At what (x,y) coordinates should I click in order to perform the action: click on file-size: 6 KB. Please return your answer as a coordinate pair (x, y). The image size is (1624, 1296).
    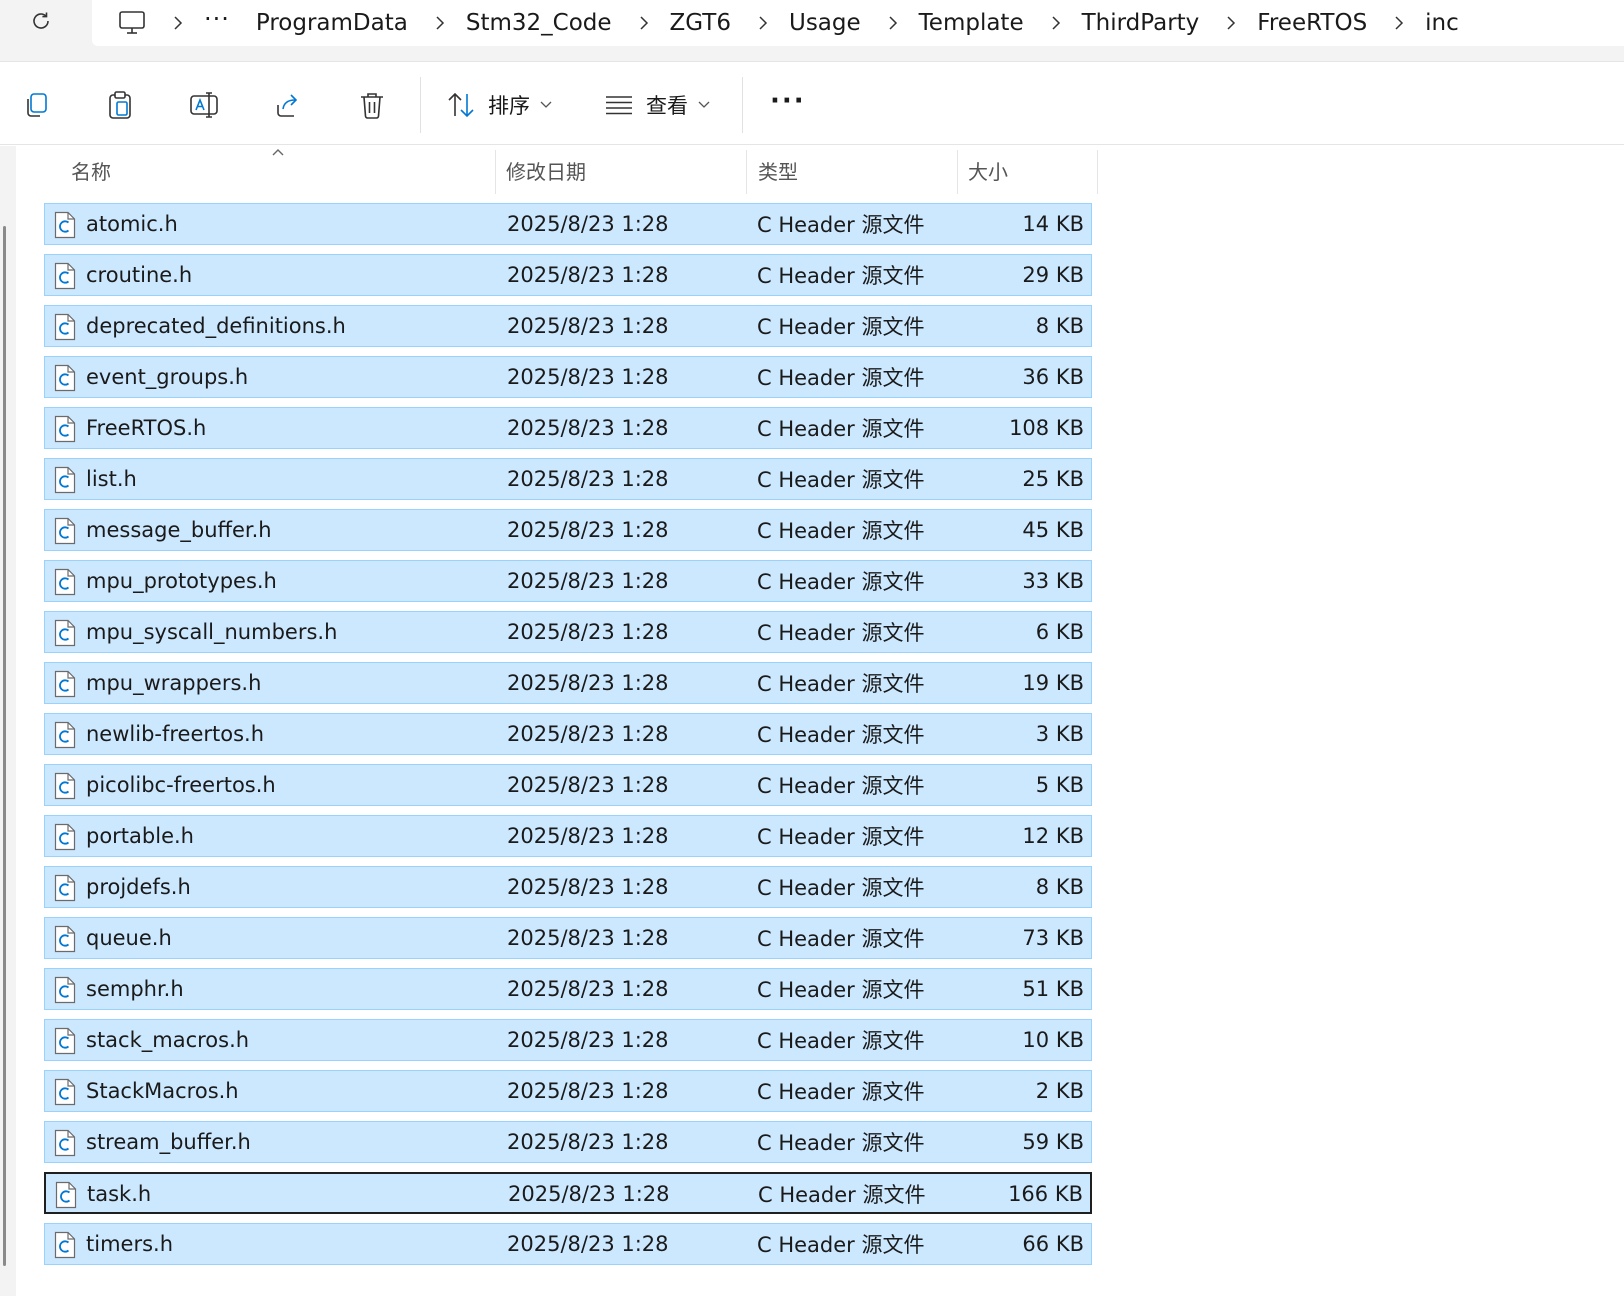
    Looking at the image, I should click on (1059, 632).